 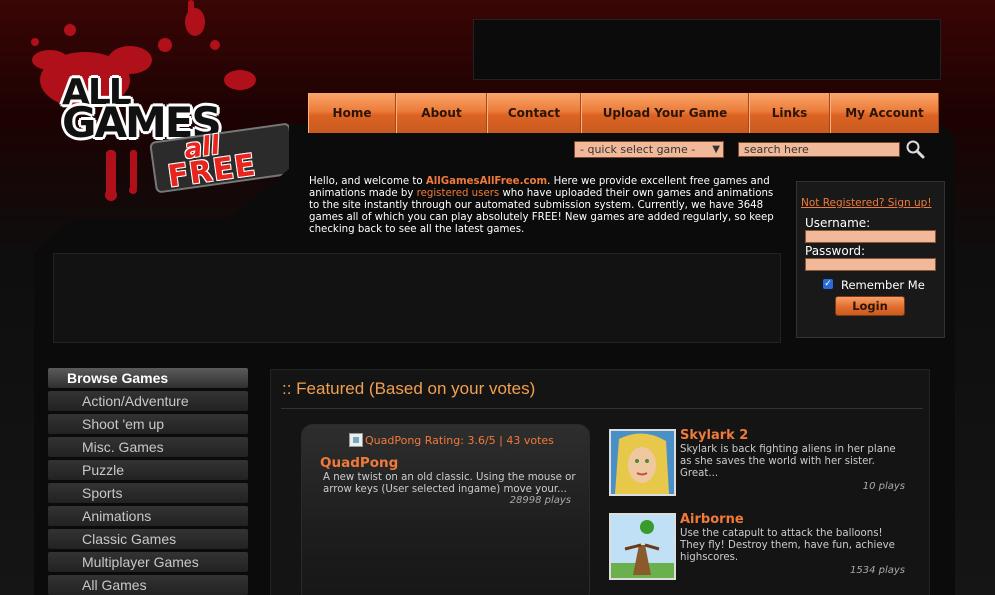 What do you see at coordinates (148, 585) in the screenshot?
I see `browse-item-all-games: All Games` at bounding box center [148, 585].